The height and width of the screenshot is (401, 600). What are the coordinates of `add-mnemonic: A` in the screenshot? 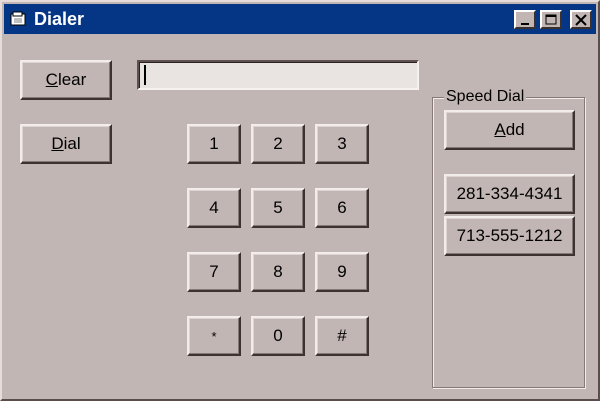 It's located at (500, 129).